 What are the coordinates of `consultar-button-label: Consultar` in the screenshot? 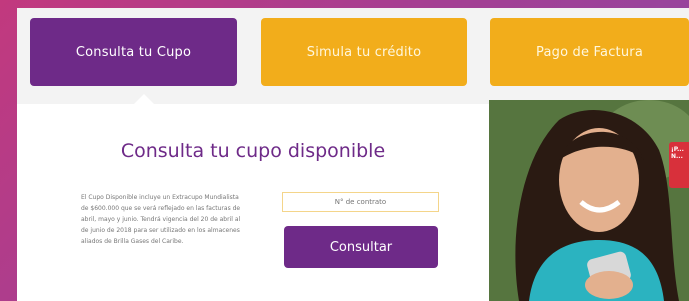 It's located at (361, 247).